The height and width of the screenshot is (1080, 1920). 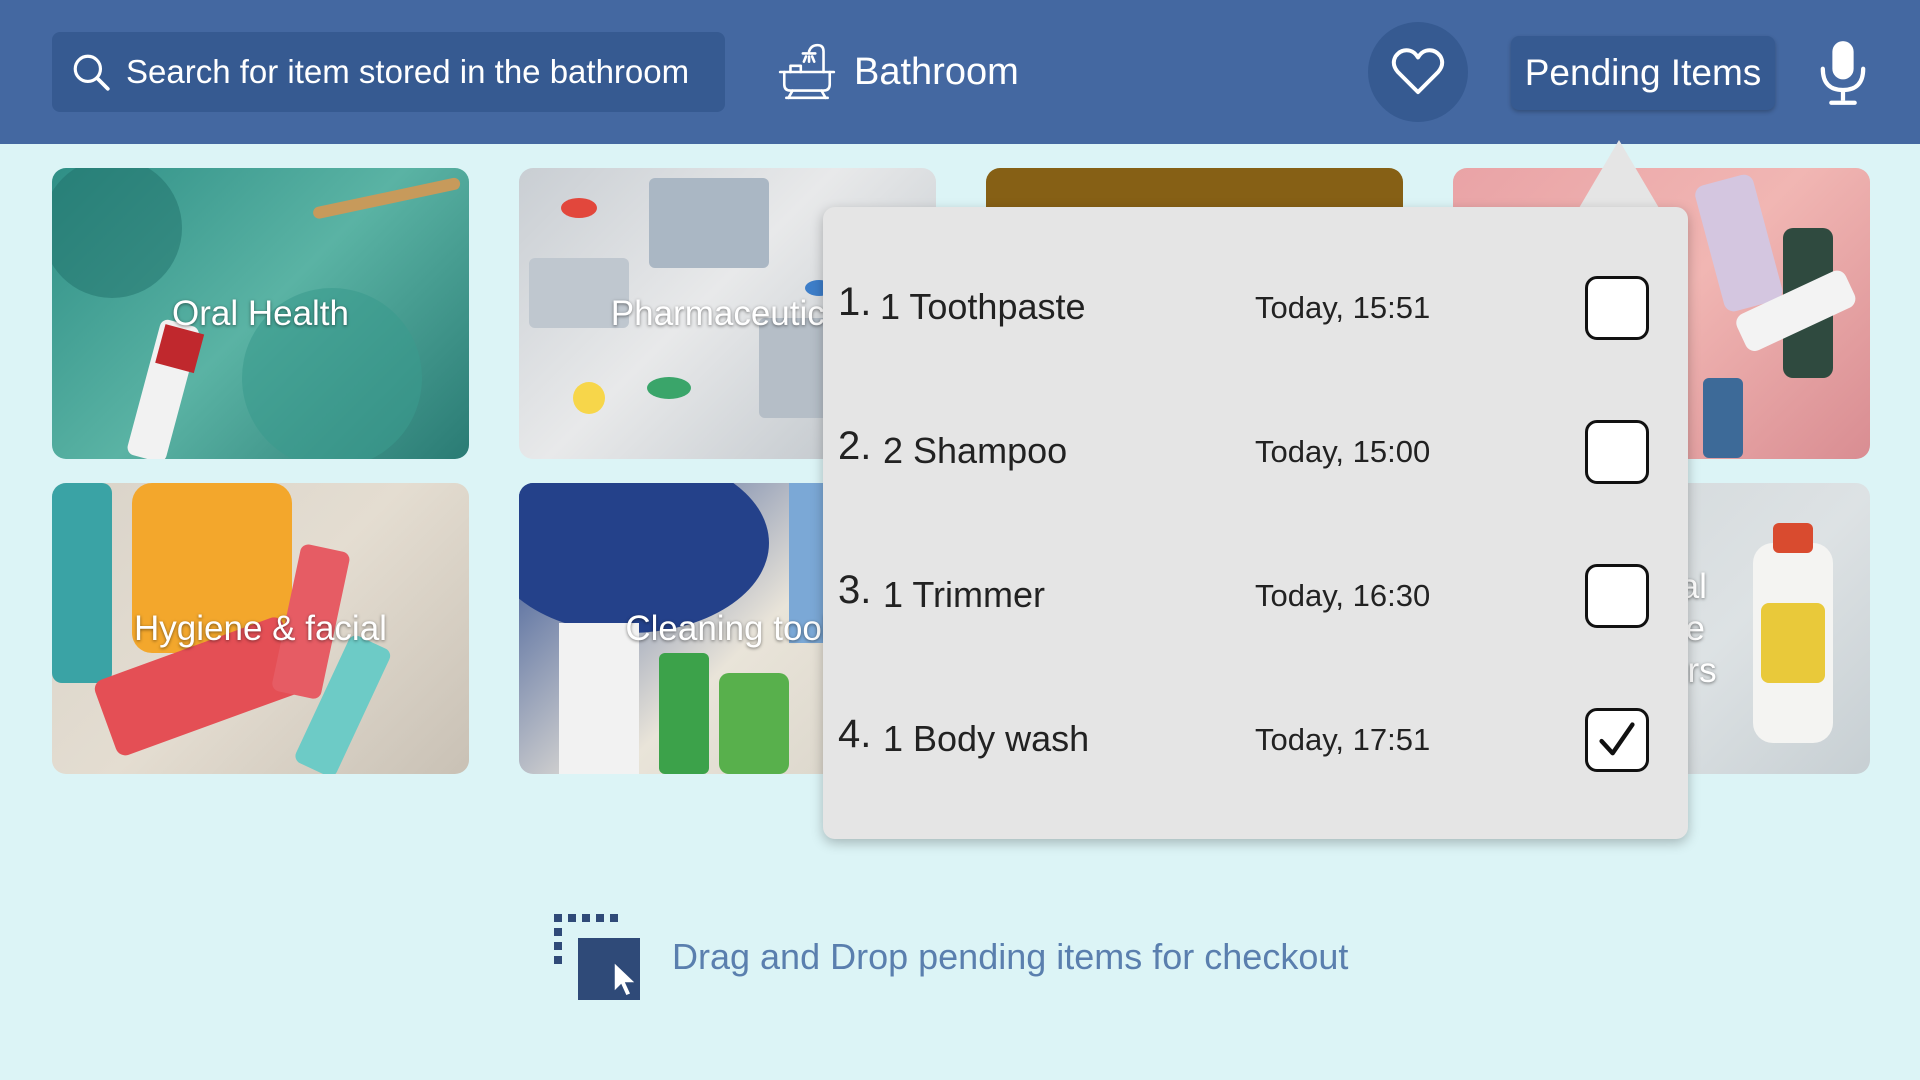 What do you see at coordinates (408, 71) in the screenshot?
I see `search-placeholder: Search for item stored in the bathroom` at bounding box center [408, 71].